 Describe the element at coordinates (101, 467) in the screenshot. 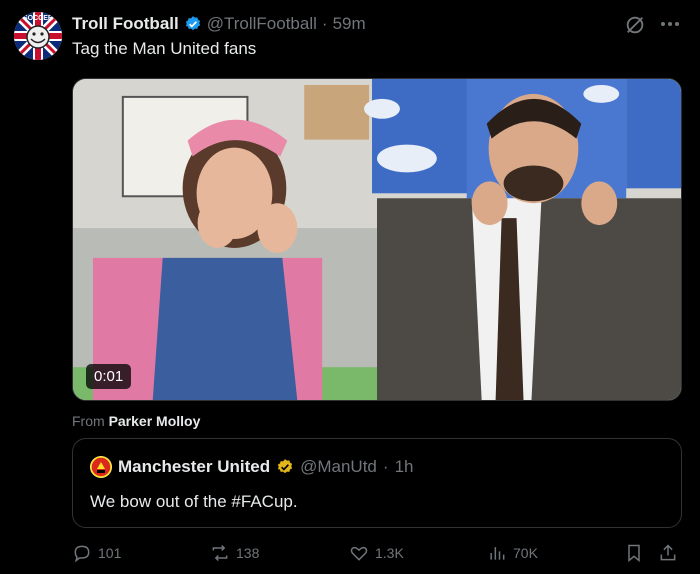

I see `manutd-crest-icon` at that location.